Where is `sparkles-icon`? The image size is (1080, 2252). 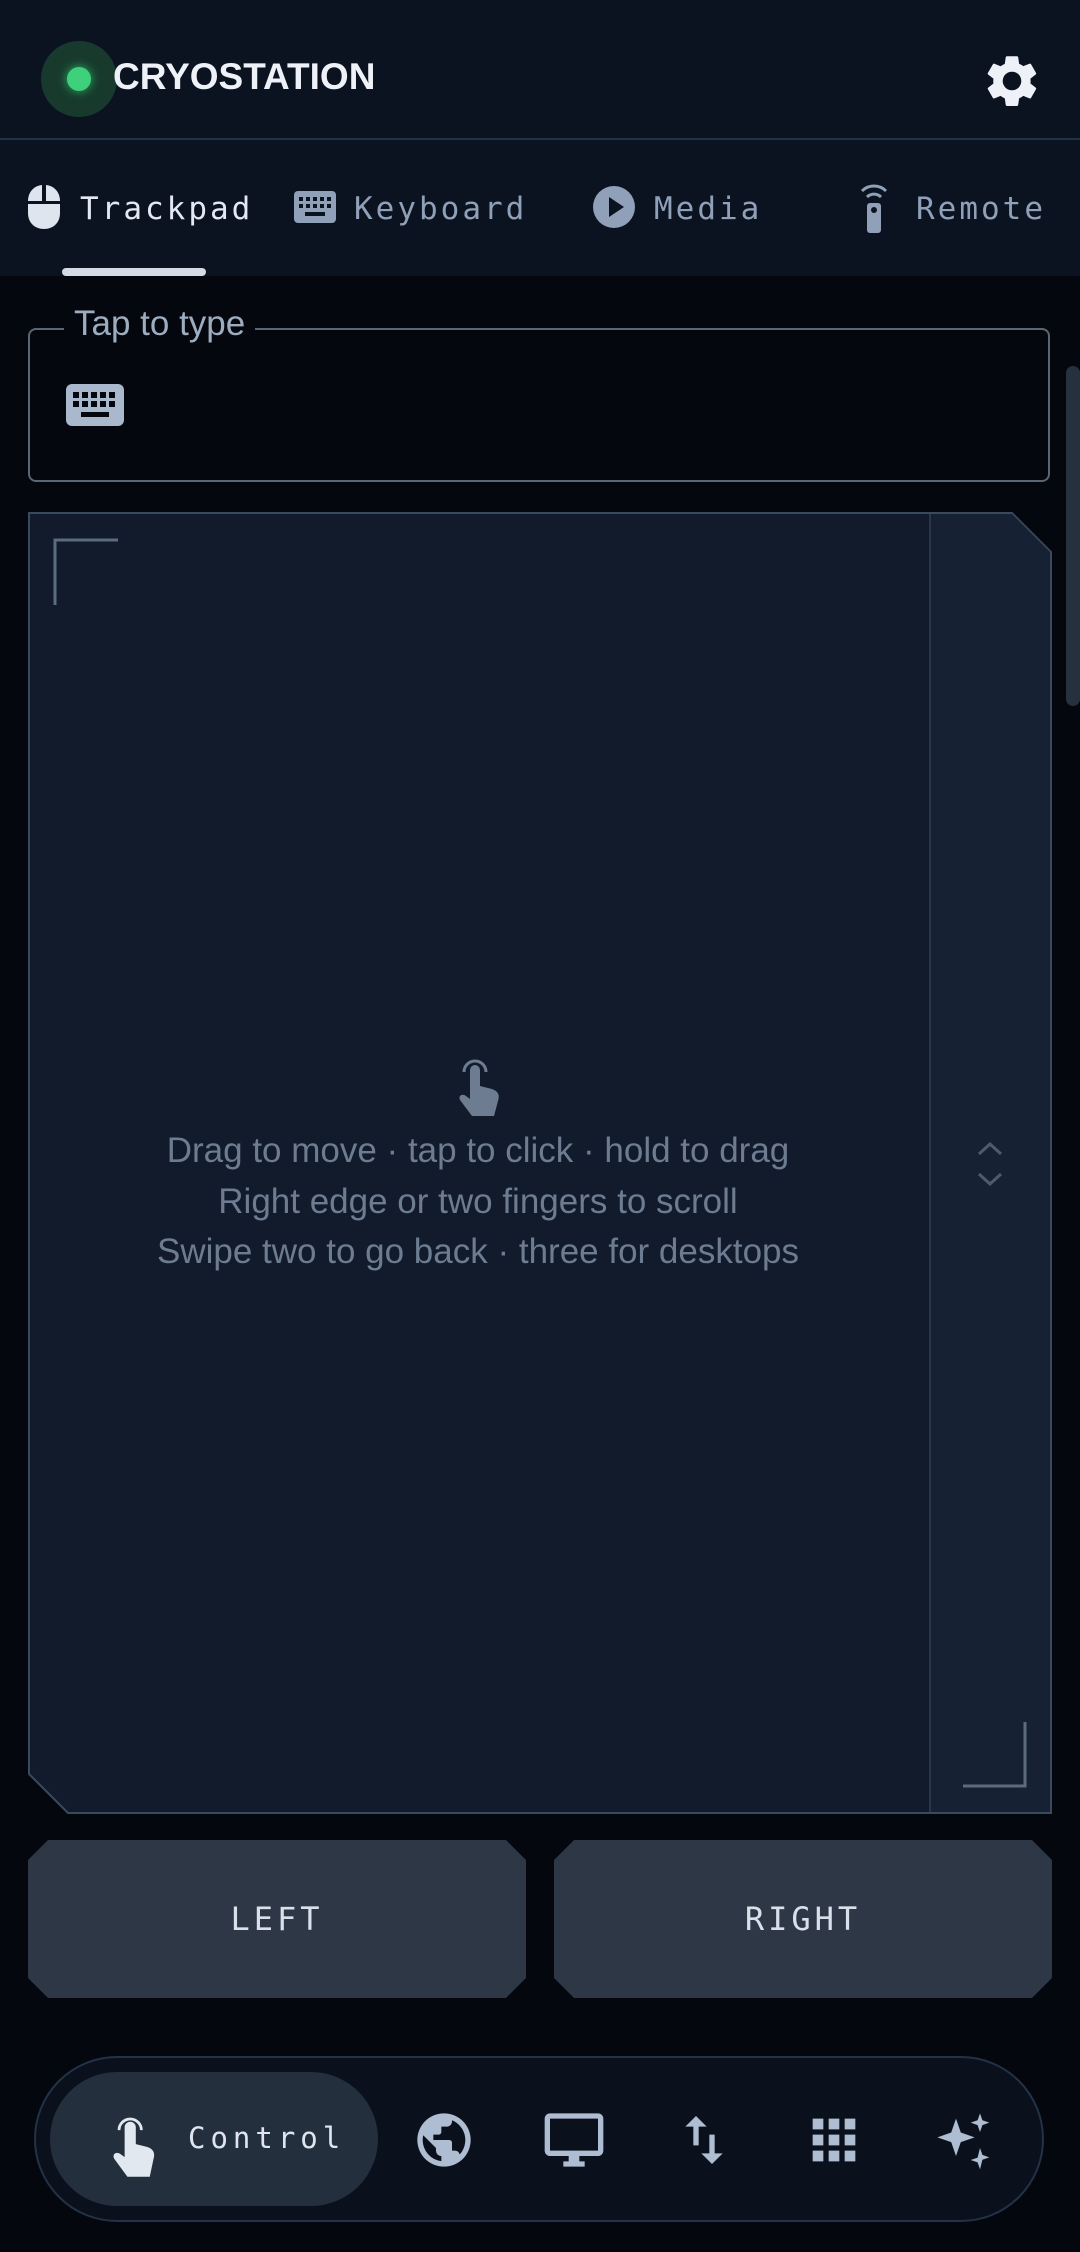 sparkles-icon is located at coordinates (963, 2141).